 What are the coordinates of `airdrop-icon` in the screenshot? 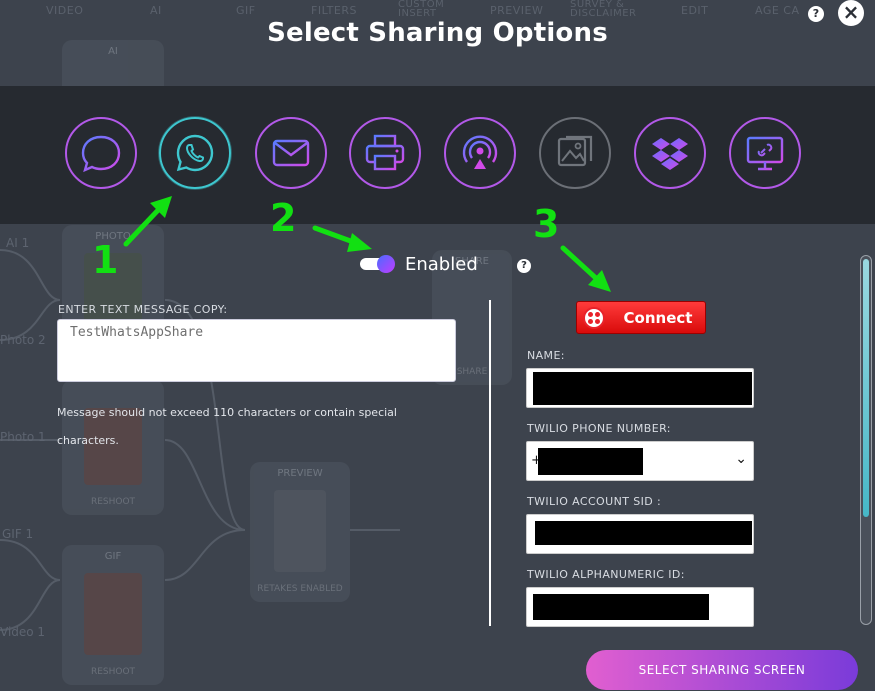 It's located at (480, 152).